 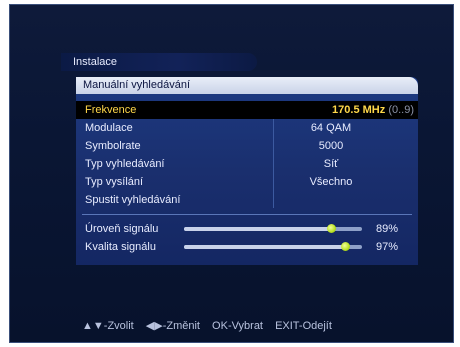 What do you see at coordinates (108, 326) in the screenshot?
I see `hint-select: ▲▼-Zvolit` at bounding box center [108, 326].